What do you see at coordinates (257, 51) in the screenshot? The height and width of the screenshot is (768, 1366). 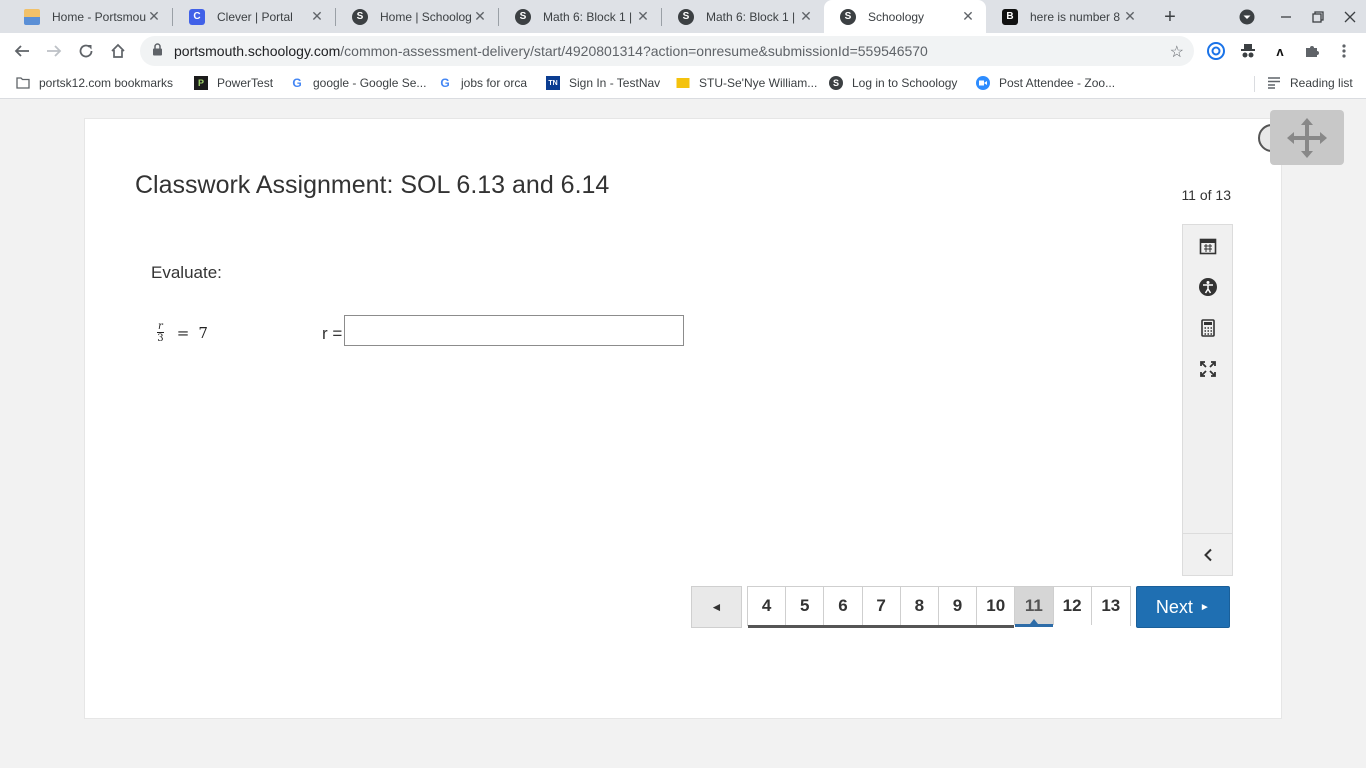 I see `url-host: portsmouth.schoology.com` at bounding box center [257, 51].